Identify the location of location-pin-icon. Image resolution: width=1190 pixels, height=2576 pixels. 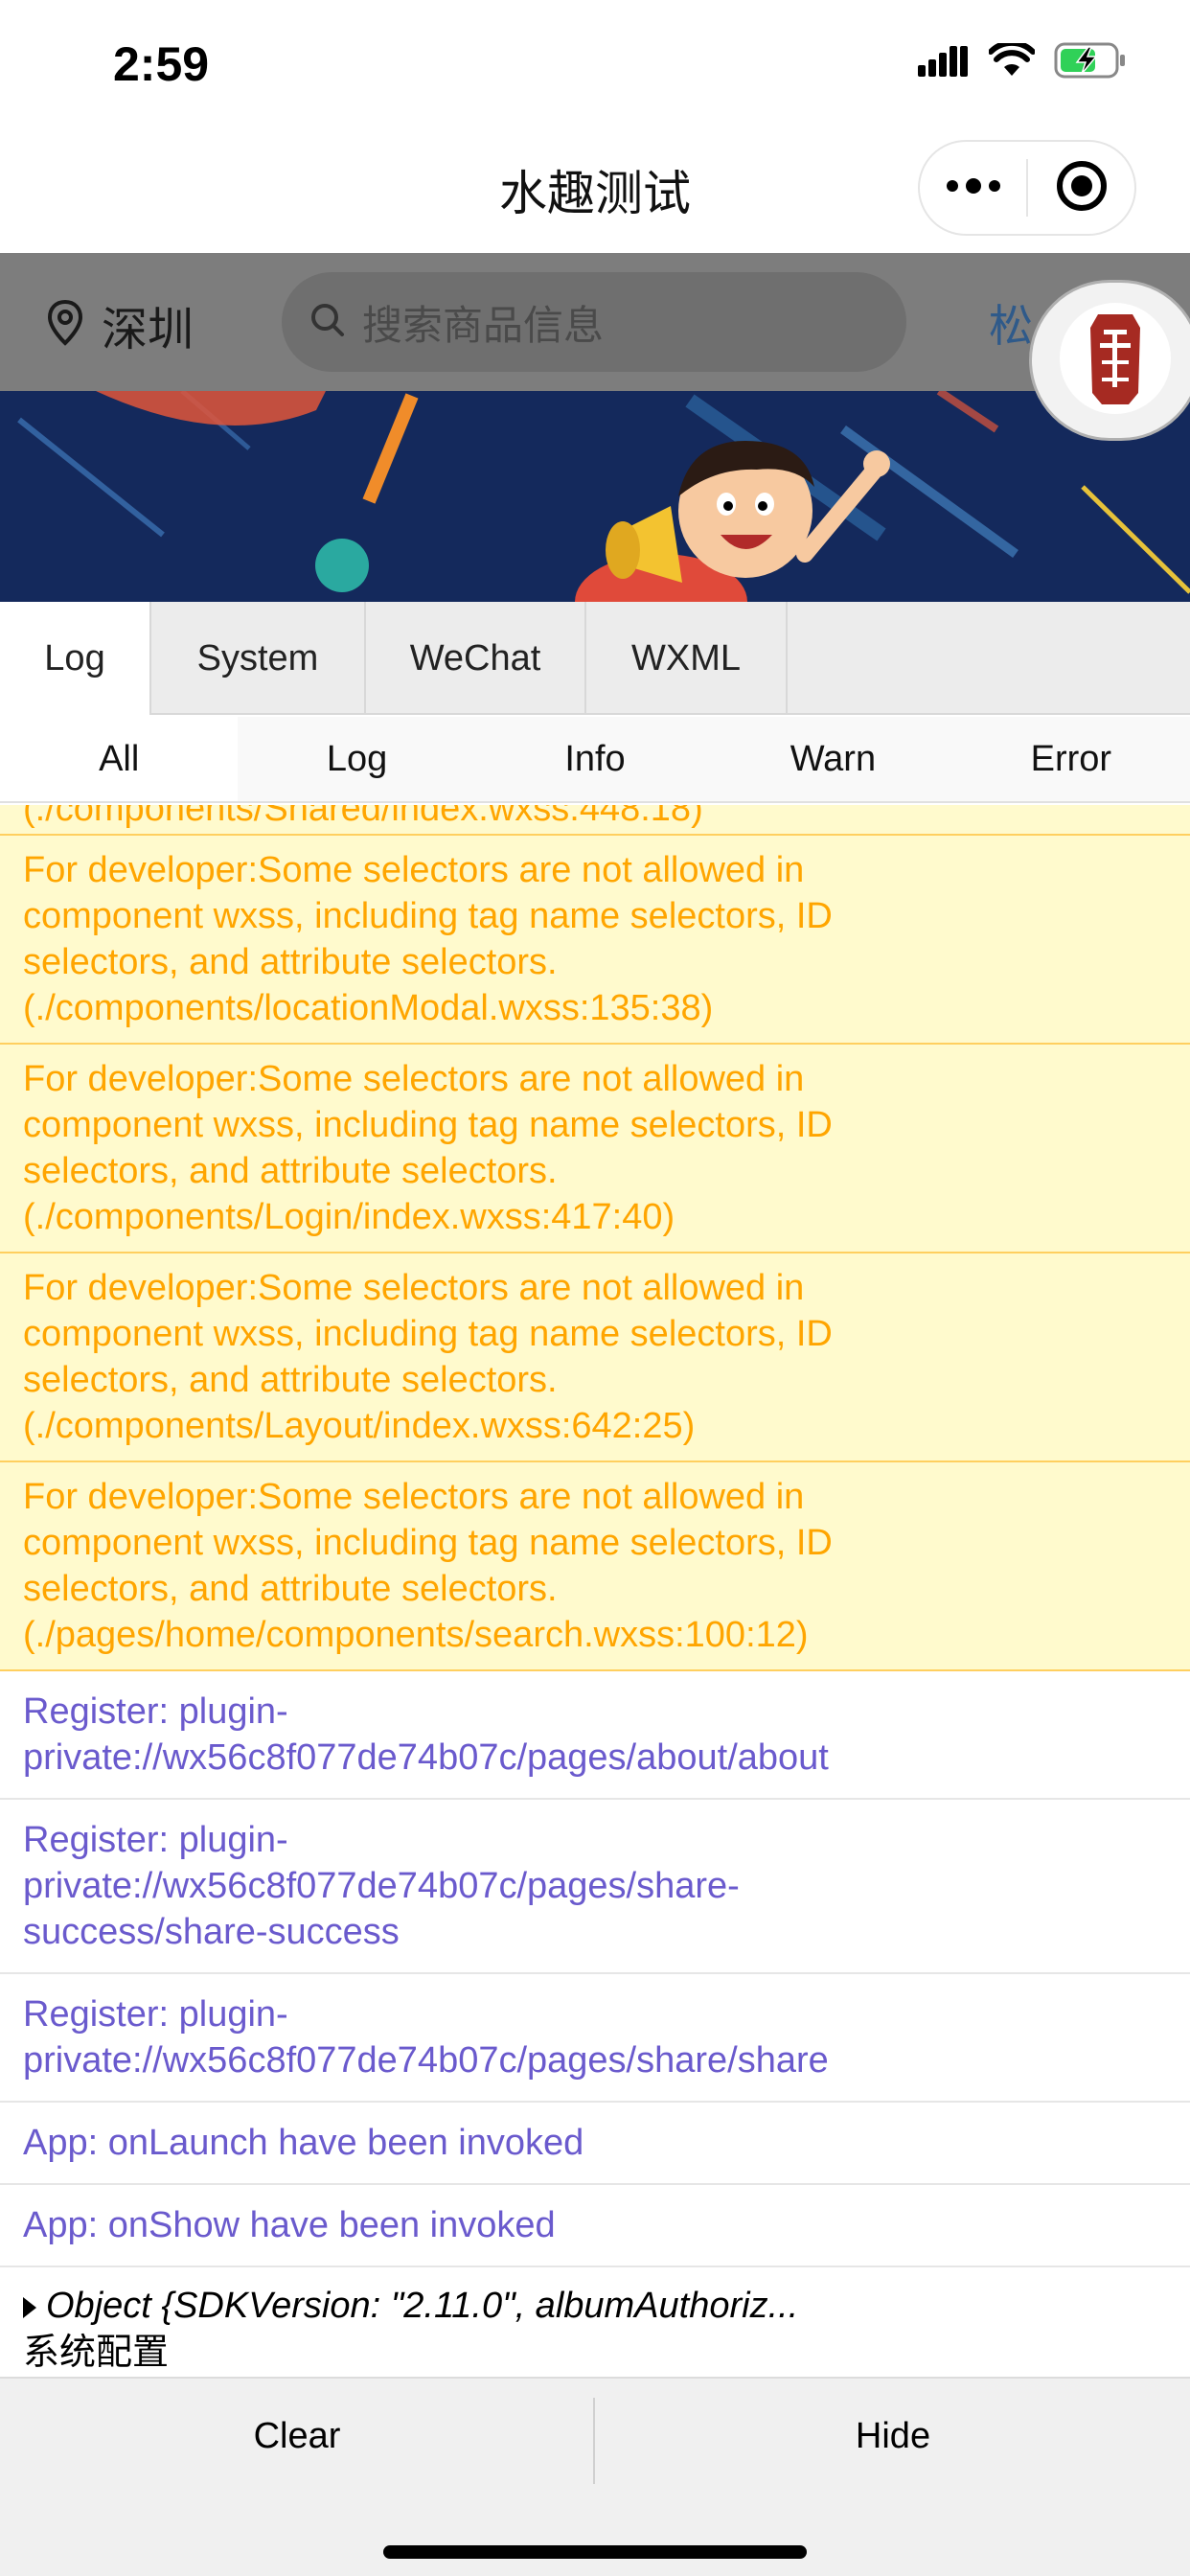
(65, 325).